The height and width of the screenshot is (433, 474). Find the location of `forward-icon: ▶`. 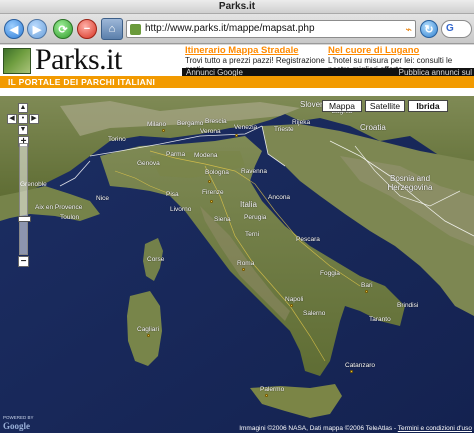

forward-icon: ▶ is located at coordinates (37, 29).